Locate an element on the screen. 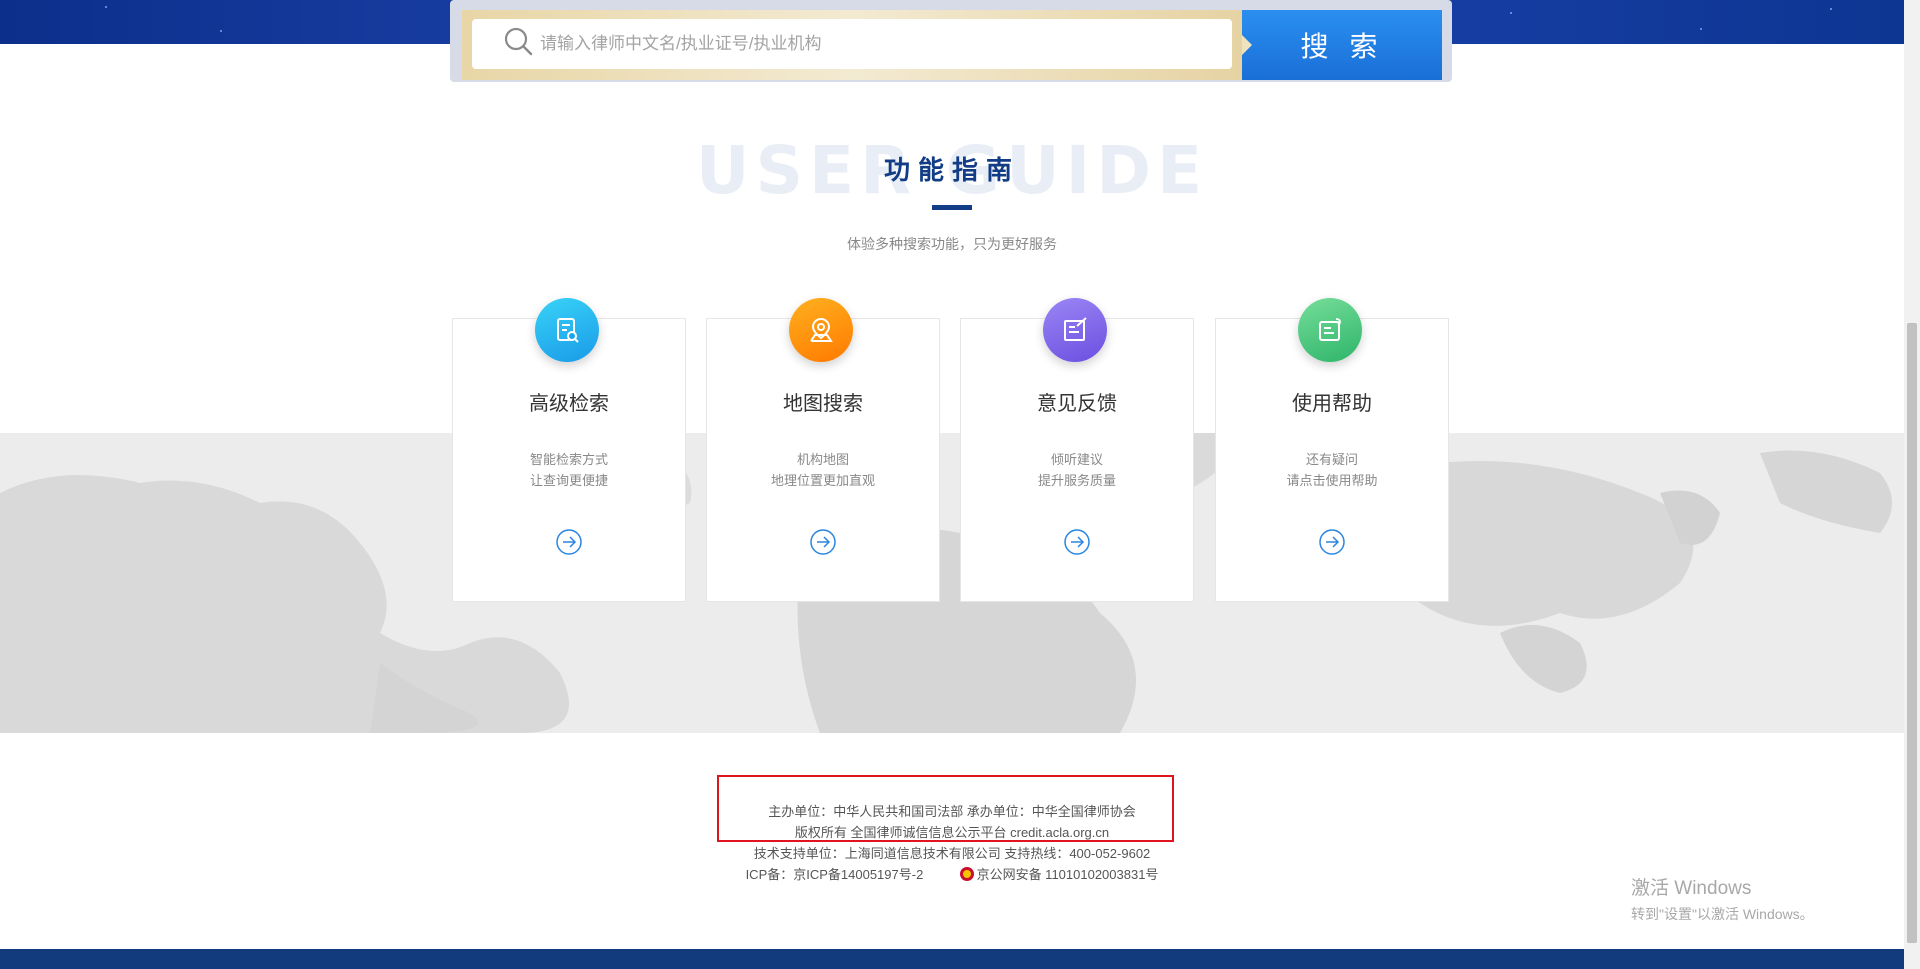 This screenshot has width=1920, height=969. edit-icon is located at coordinates (1075, 330).